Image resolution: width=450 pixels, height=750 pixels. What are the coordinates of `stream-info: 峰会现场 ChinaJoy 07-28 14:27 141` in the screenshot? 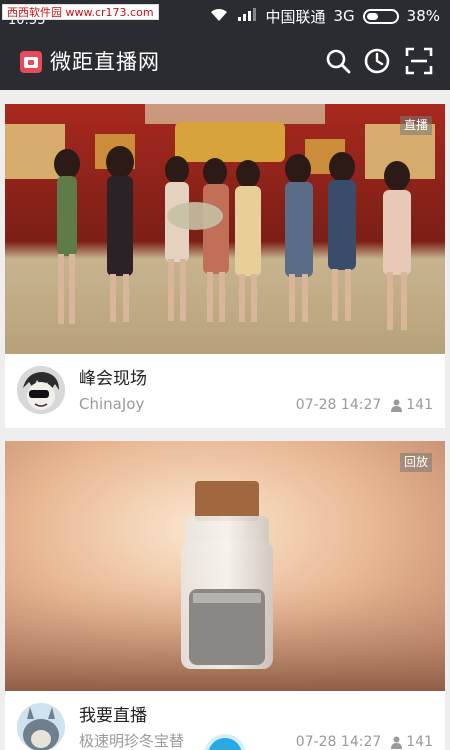 It's located at (225, 391).